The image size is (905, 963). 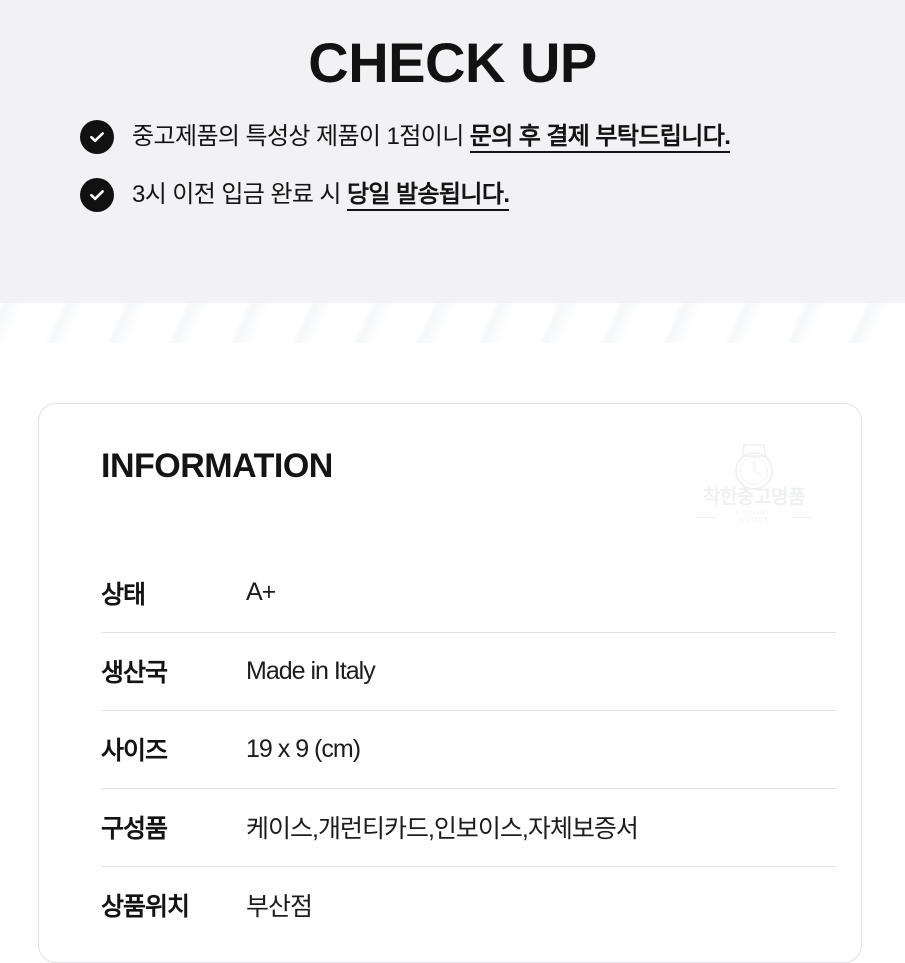 I want to click on table-row: 상품위치 부산점, so click(x=468, y=904).